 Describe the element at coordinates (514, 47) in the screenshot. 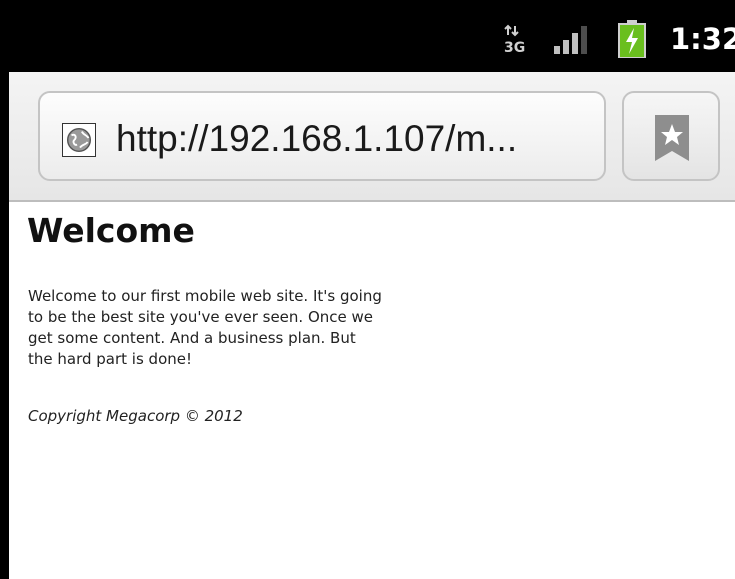

I see `network-type-label: 3G` at that location.